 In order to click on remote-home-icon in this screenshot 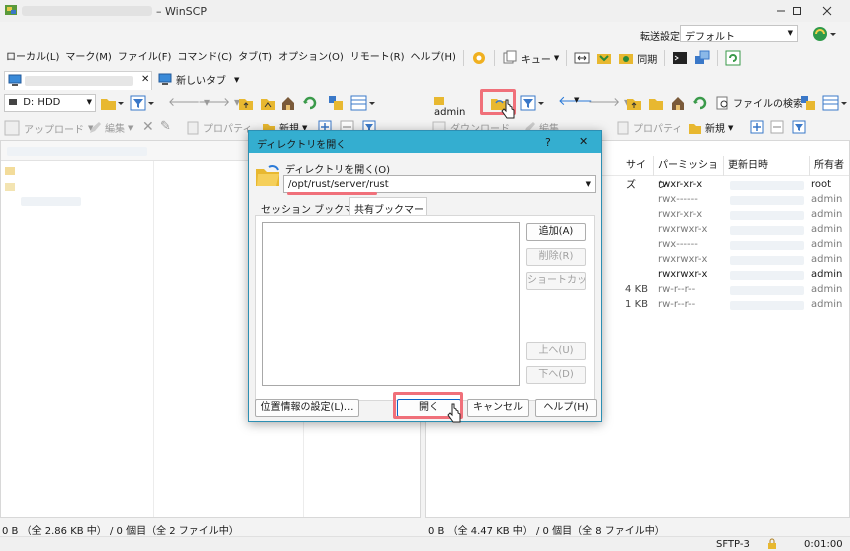, I will do `click(678, 103)`.